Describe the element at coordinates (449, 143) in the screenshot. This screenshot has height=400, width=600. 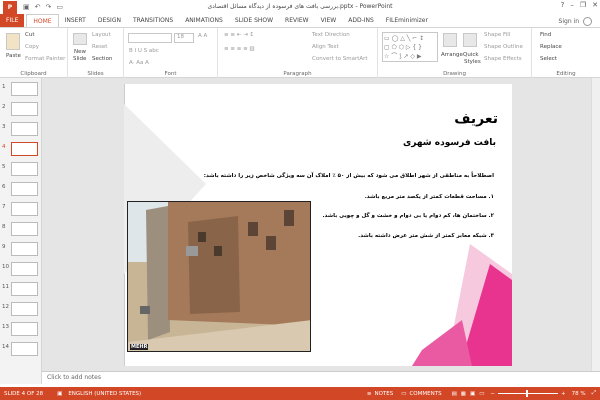
I see `slide-subtitle: بافت فرسوده شهری` at that location.